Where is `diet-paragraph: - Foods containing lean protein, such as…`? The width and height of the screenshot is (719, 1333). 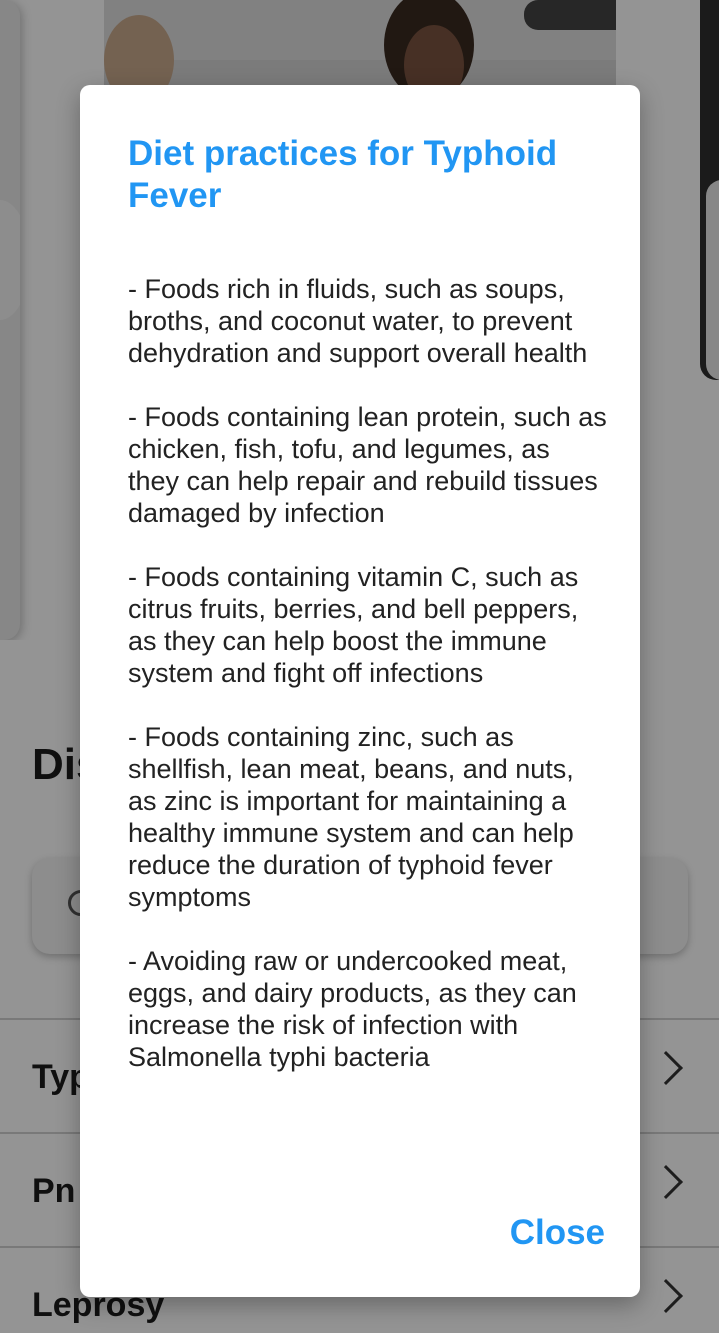 diet-paragraph: - Foods containing lean protein, such as… is located at coordinates (367, 465).